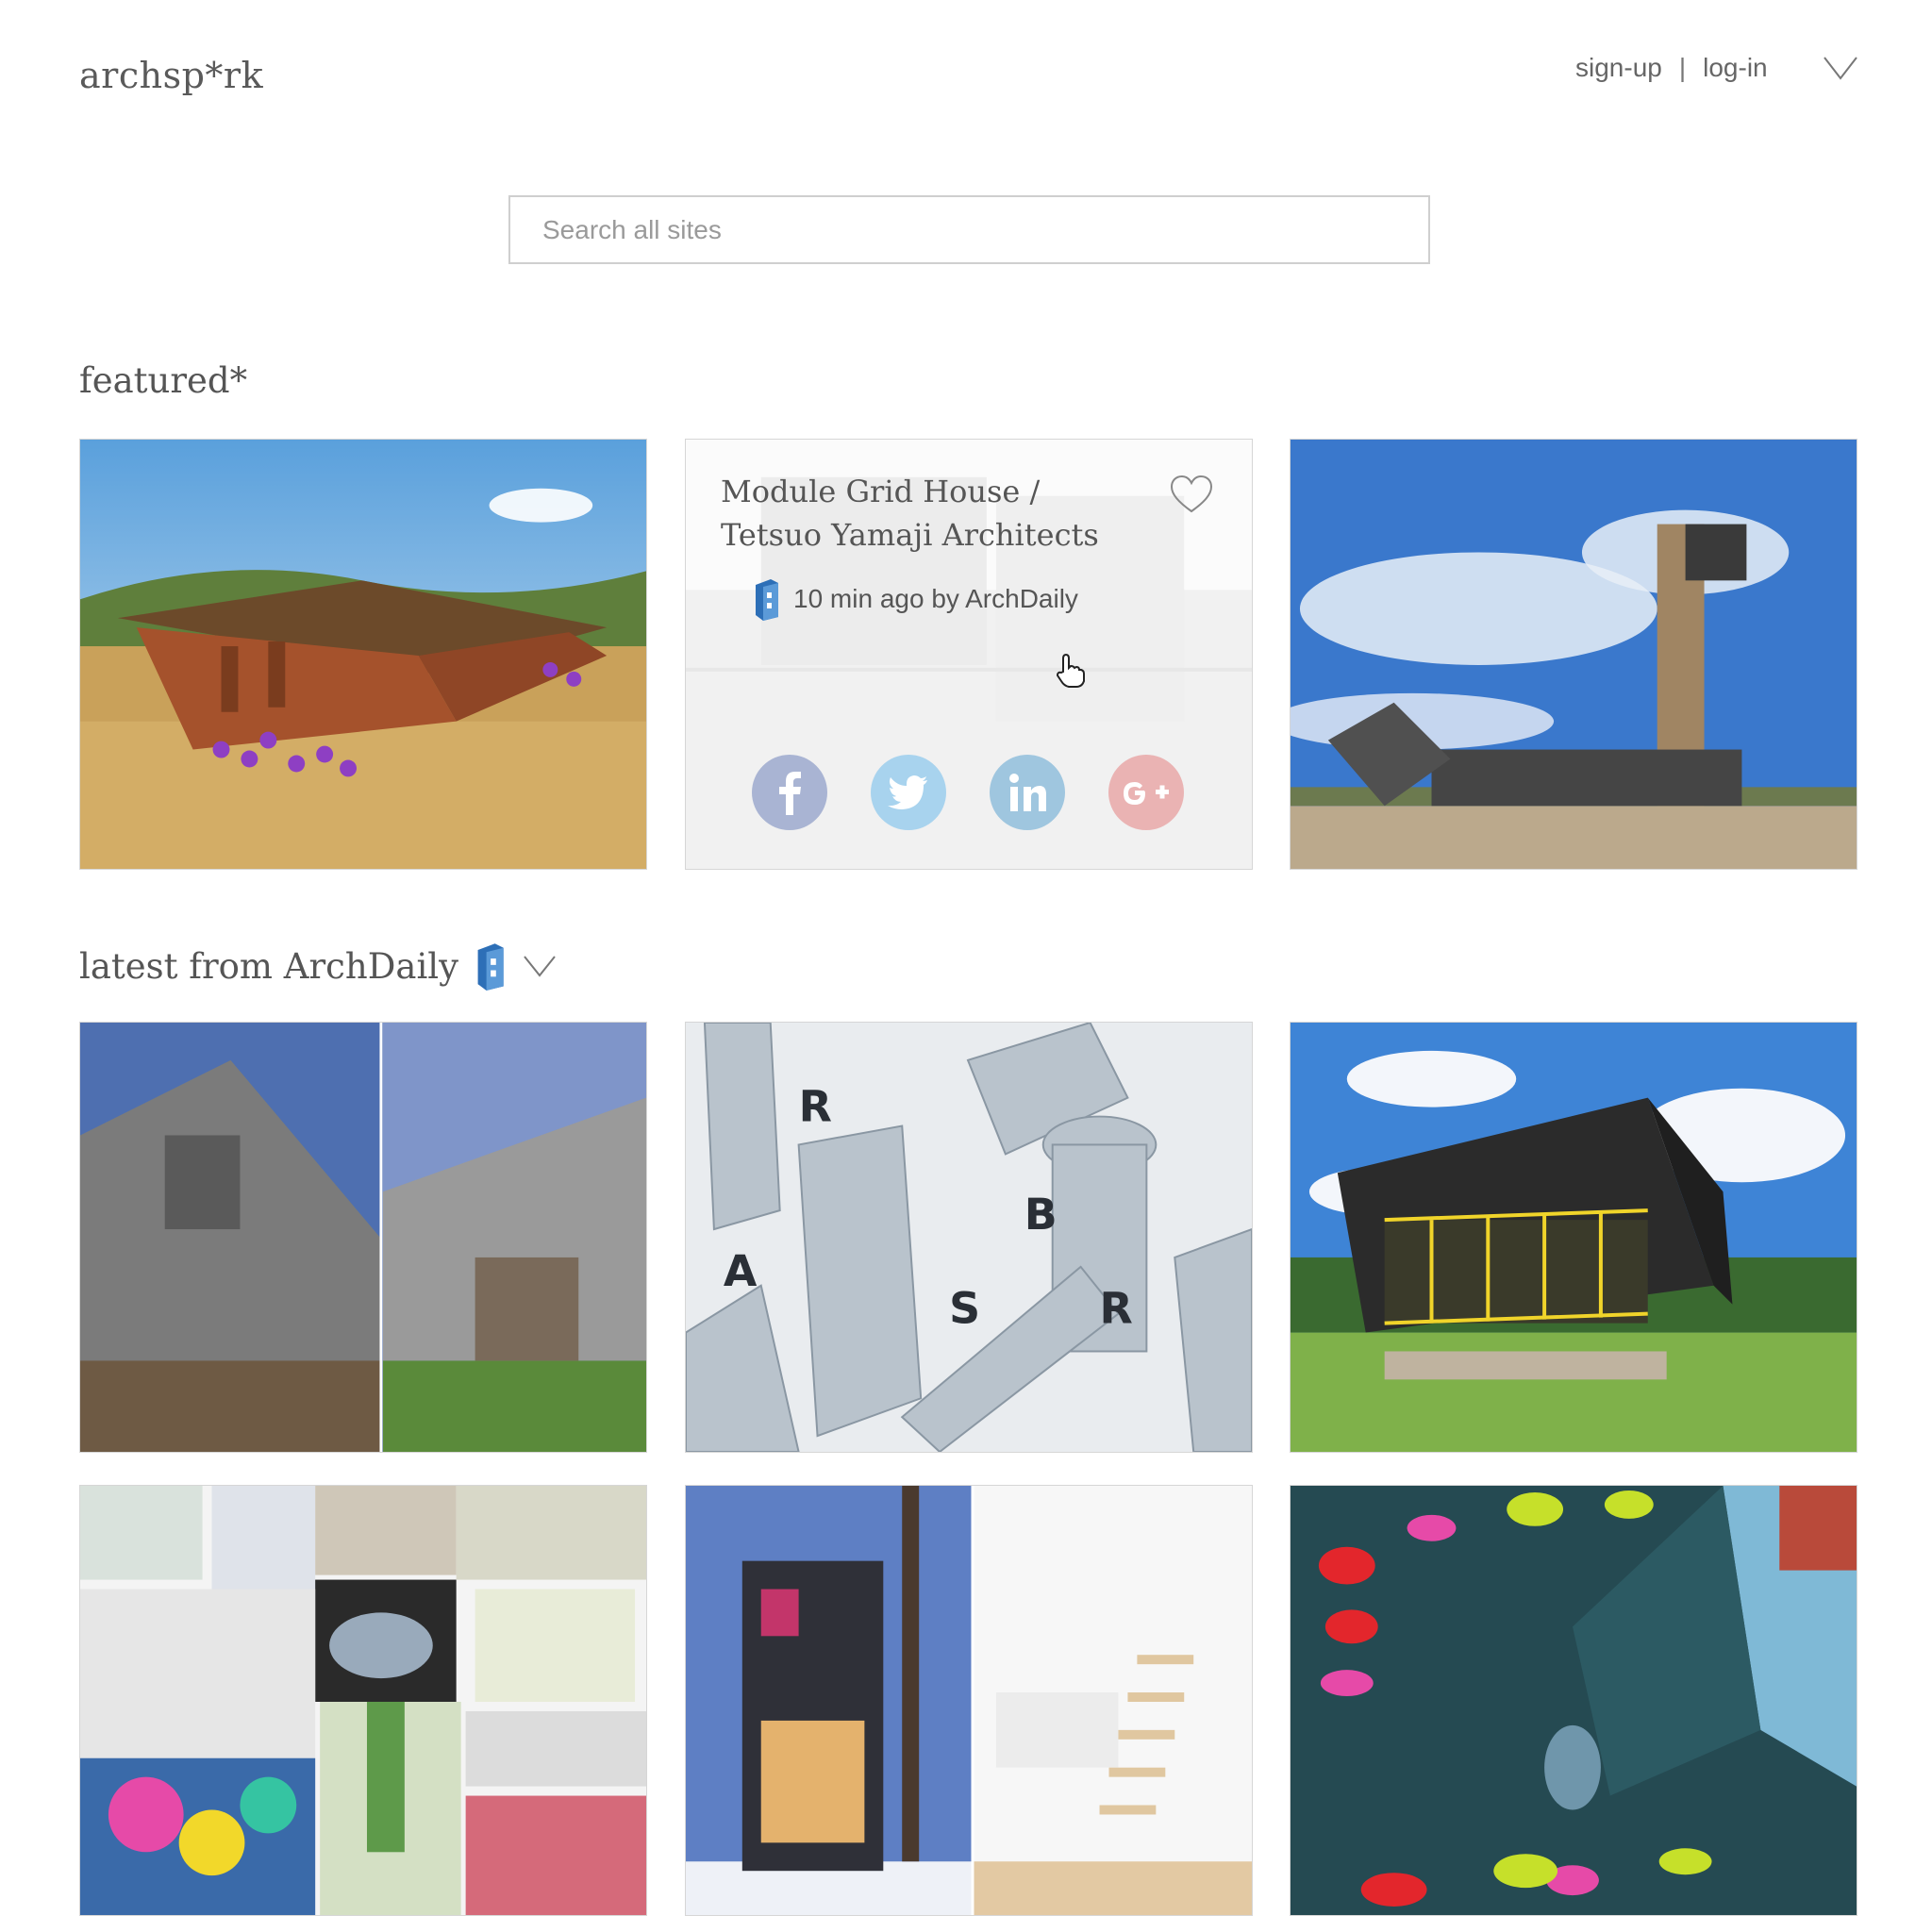  I want to click on svg-text: B, so click(1041, 1214).